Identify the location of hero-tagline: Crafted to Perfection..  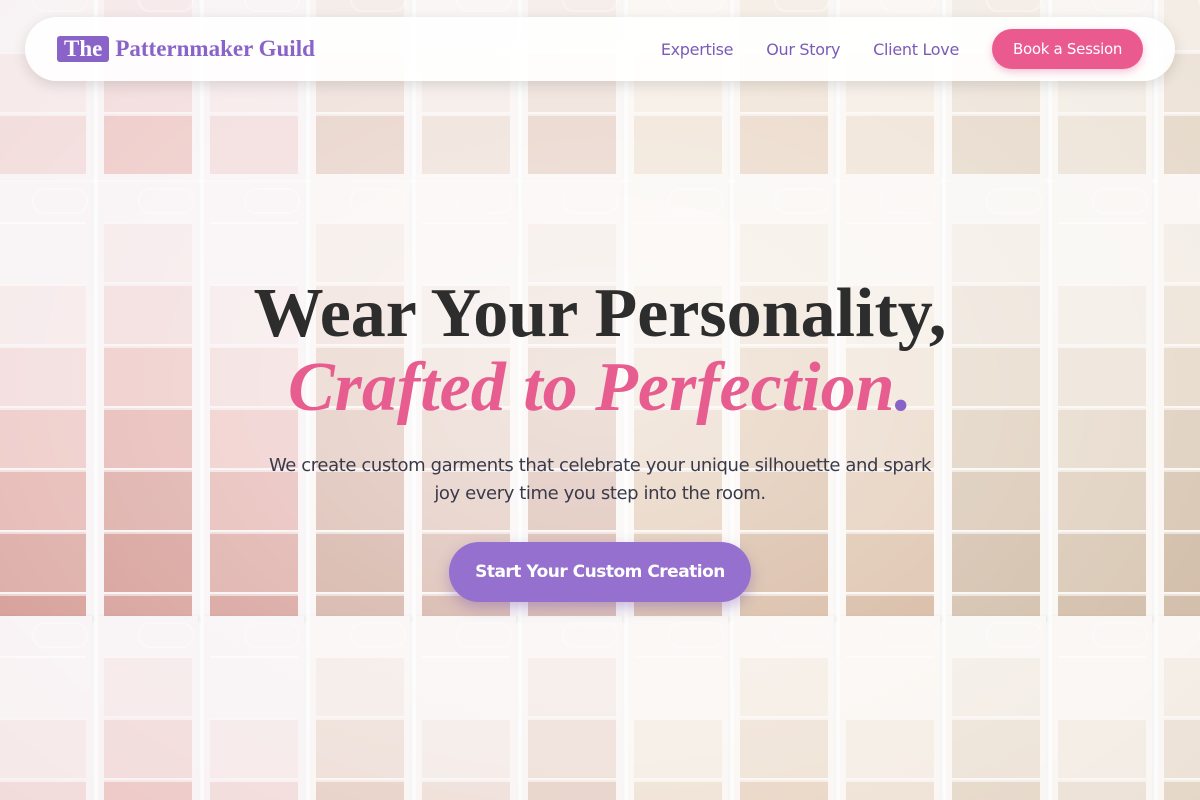
(600, 388).